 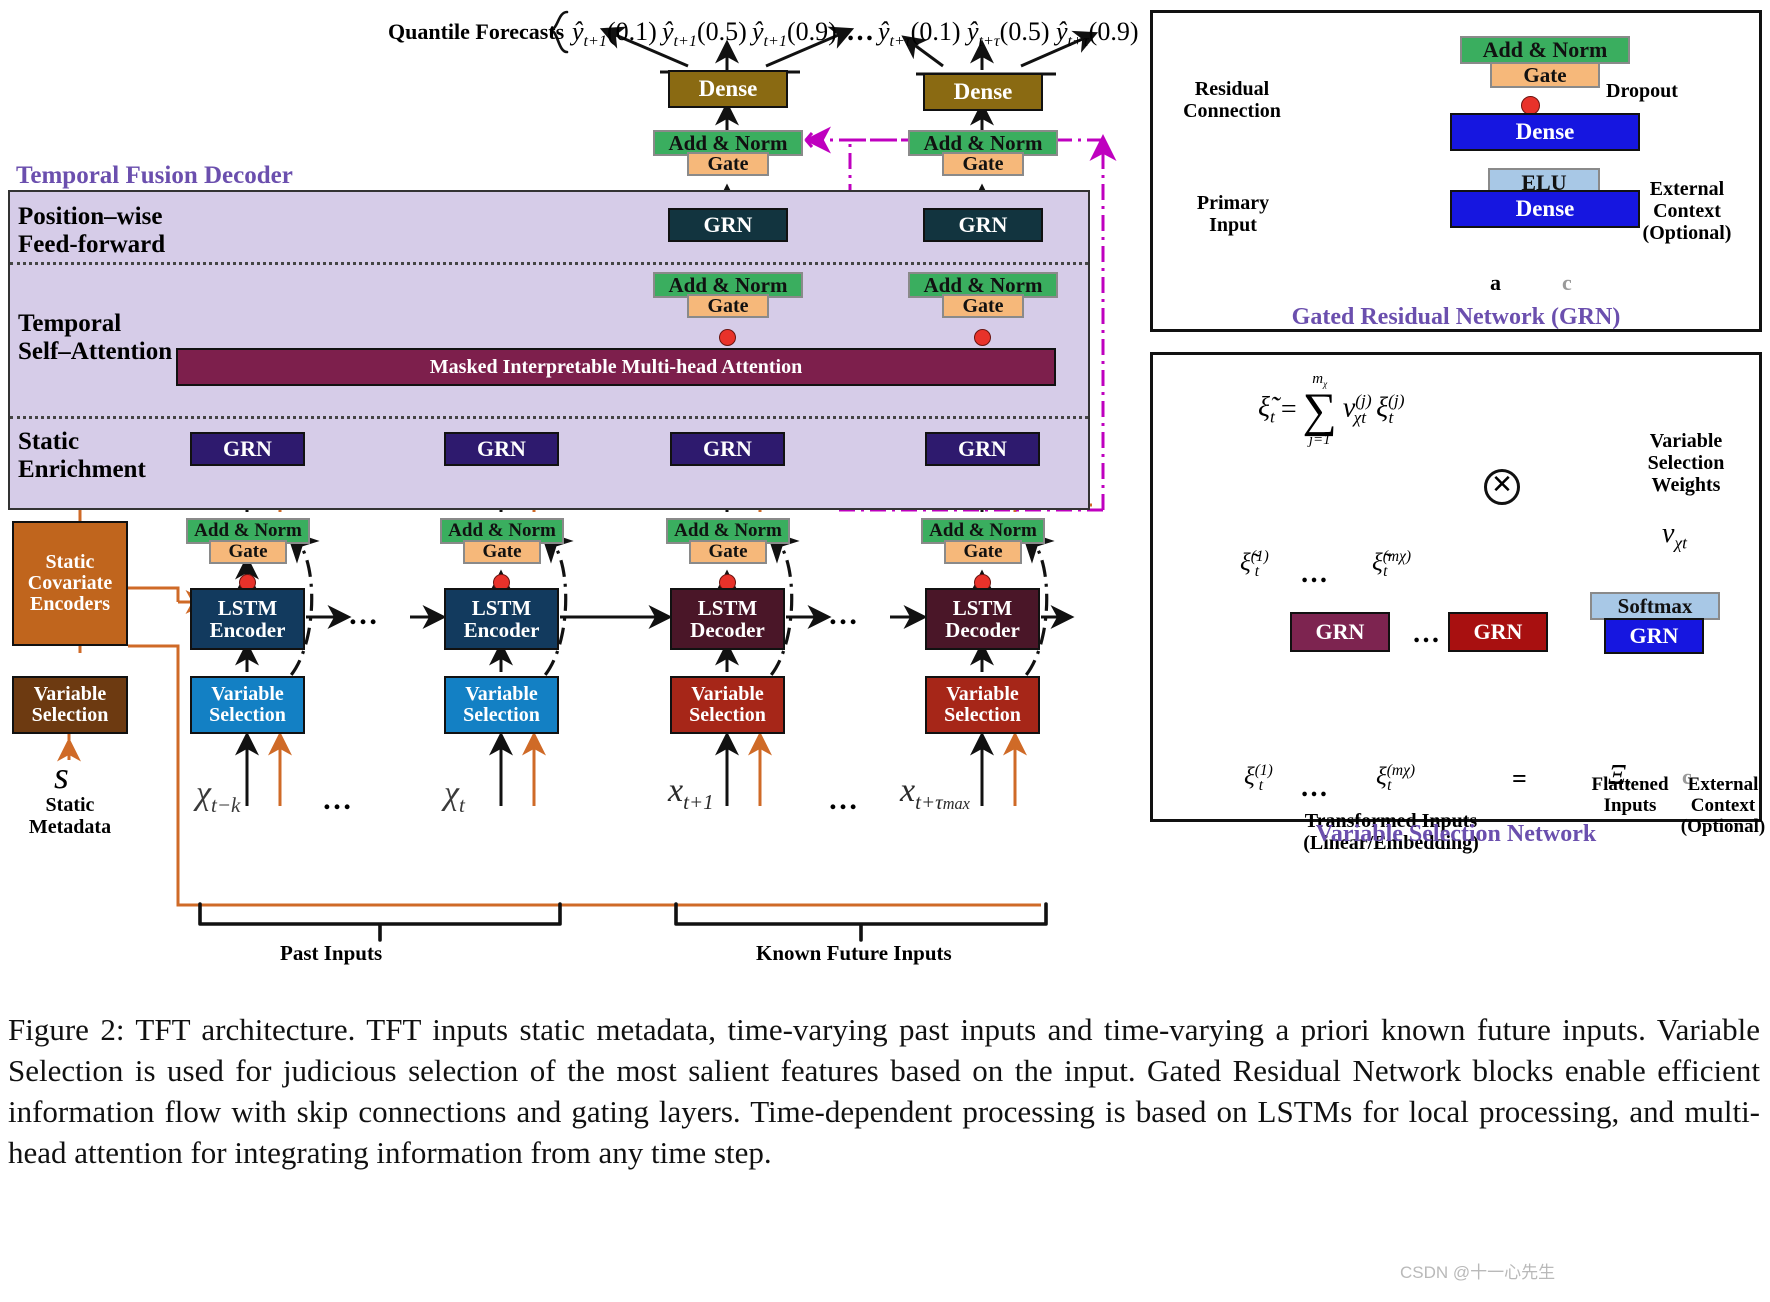 What do you see at coordinates (1630, 805) in the screenshot?
I see `flattened-l2: Inputs` at bounding box center [1630, 805].